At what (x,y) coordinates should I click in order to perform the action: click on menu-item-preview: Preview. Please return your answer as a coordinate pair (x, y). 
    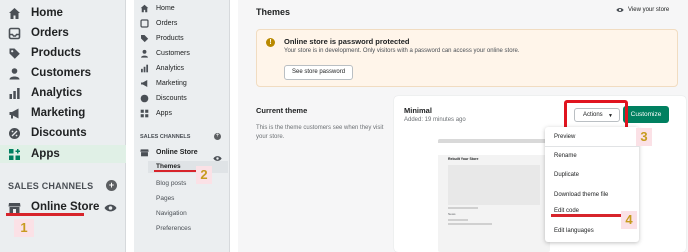
    Looking at the image, I should click on (564, 137).